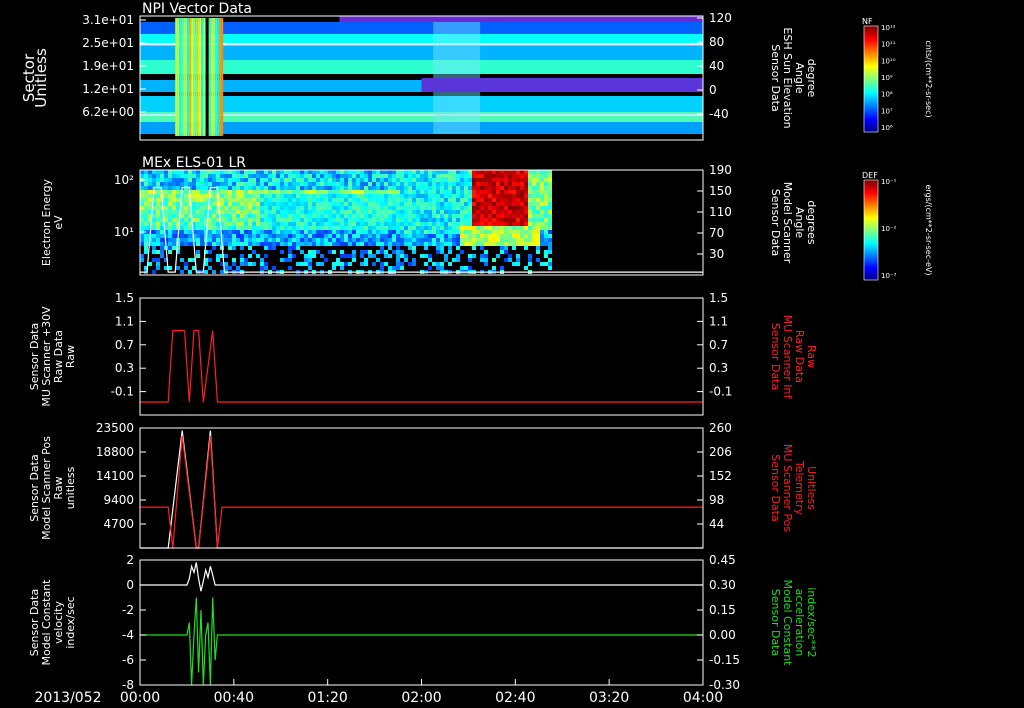 The width and height of the screenshot is (1024, 708). What do you see at coordinates (722, 610) in the screenshot?
I see `right-tick-label: 0.15` at bounding box center [722, 610].